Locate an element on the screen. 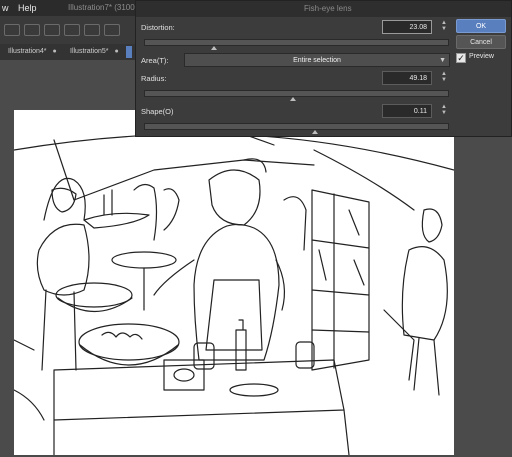 This screenshot has width=512, height=457. radius-input: 49.18 is located at coordinates (407, 78).